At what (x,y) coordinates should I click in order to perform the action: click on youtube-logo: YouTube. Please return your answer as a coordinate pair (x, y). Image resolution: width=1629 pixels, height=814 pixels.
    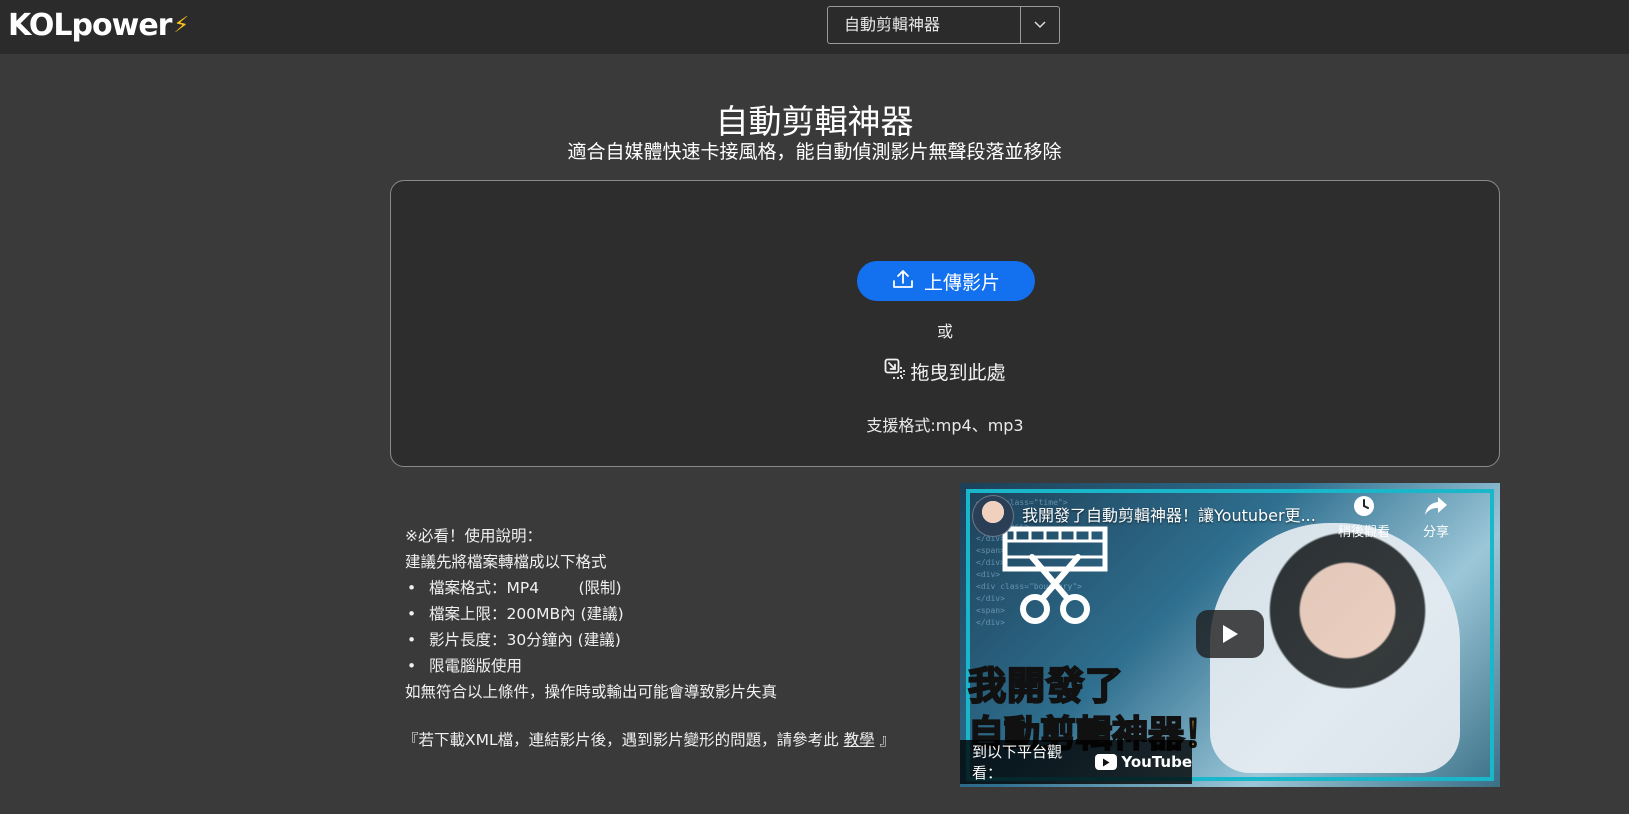
    Looking at the image, I should click on (1143, 762).